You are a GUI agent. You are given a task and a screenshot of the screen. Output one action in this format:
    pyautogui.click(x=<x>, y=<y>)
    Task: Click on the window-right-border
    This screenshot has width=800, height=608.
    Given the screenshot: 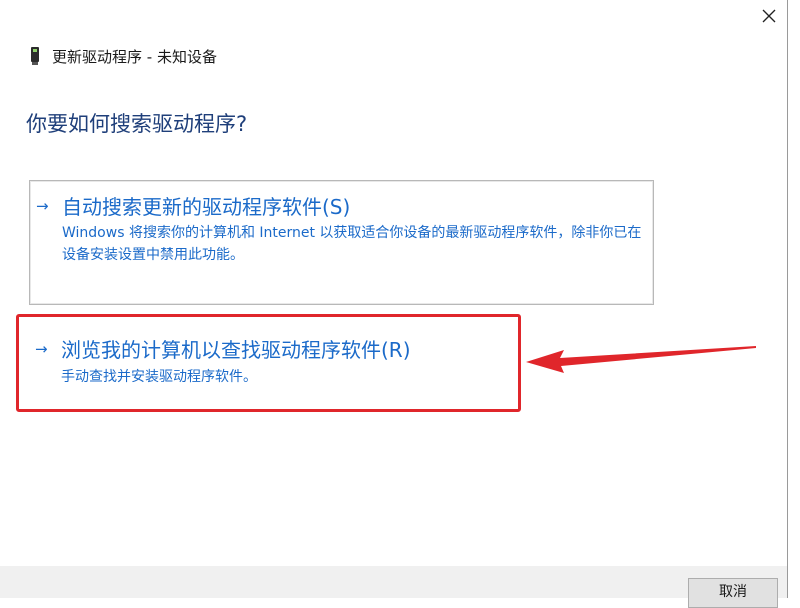 What is the action you would take?
    pyautogui.click(x=787, y=299)
    